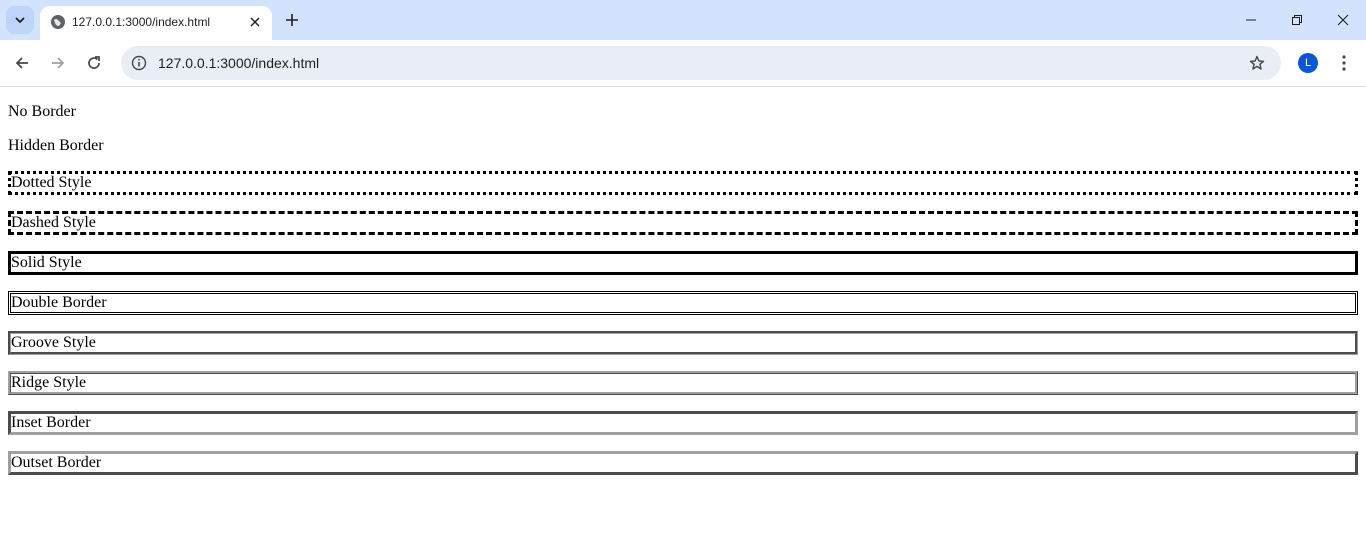  I want to click on restore-icon, so click(1297, 20).